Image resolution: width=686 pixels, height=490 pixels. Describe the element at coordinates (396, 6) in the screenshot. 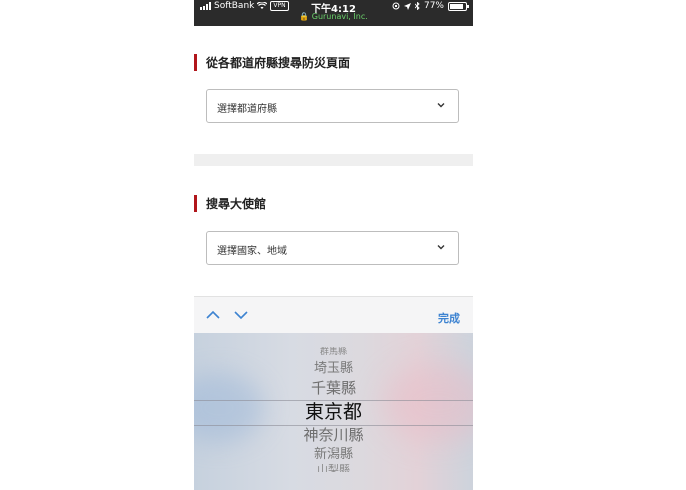

I see `rotation-lock-icon` at that location.